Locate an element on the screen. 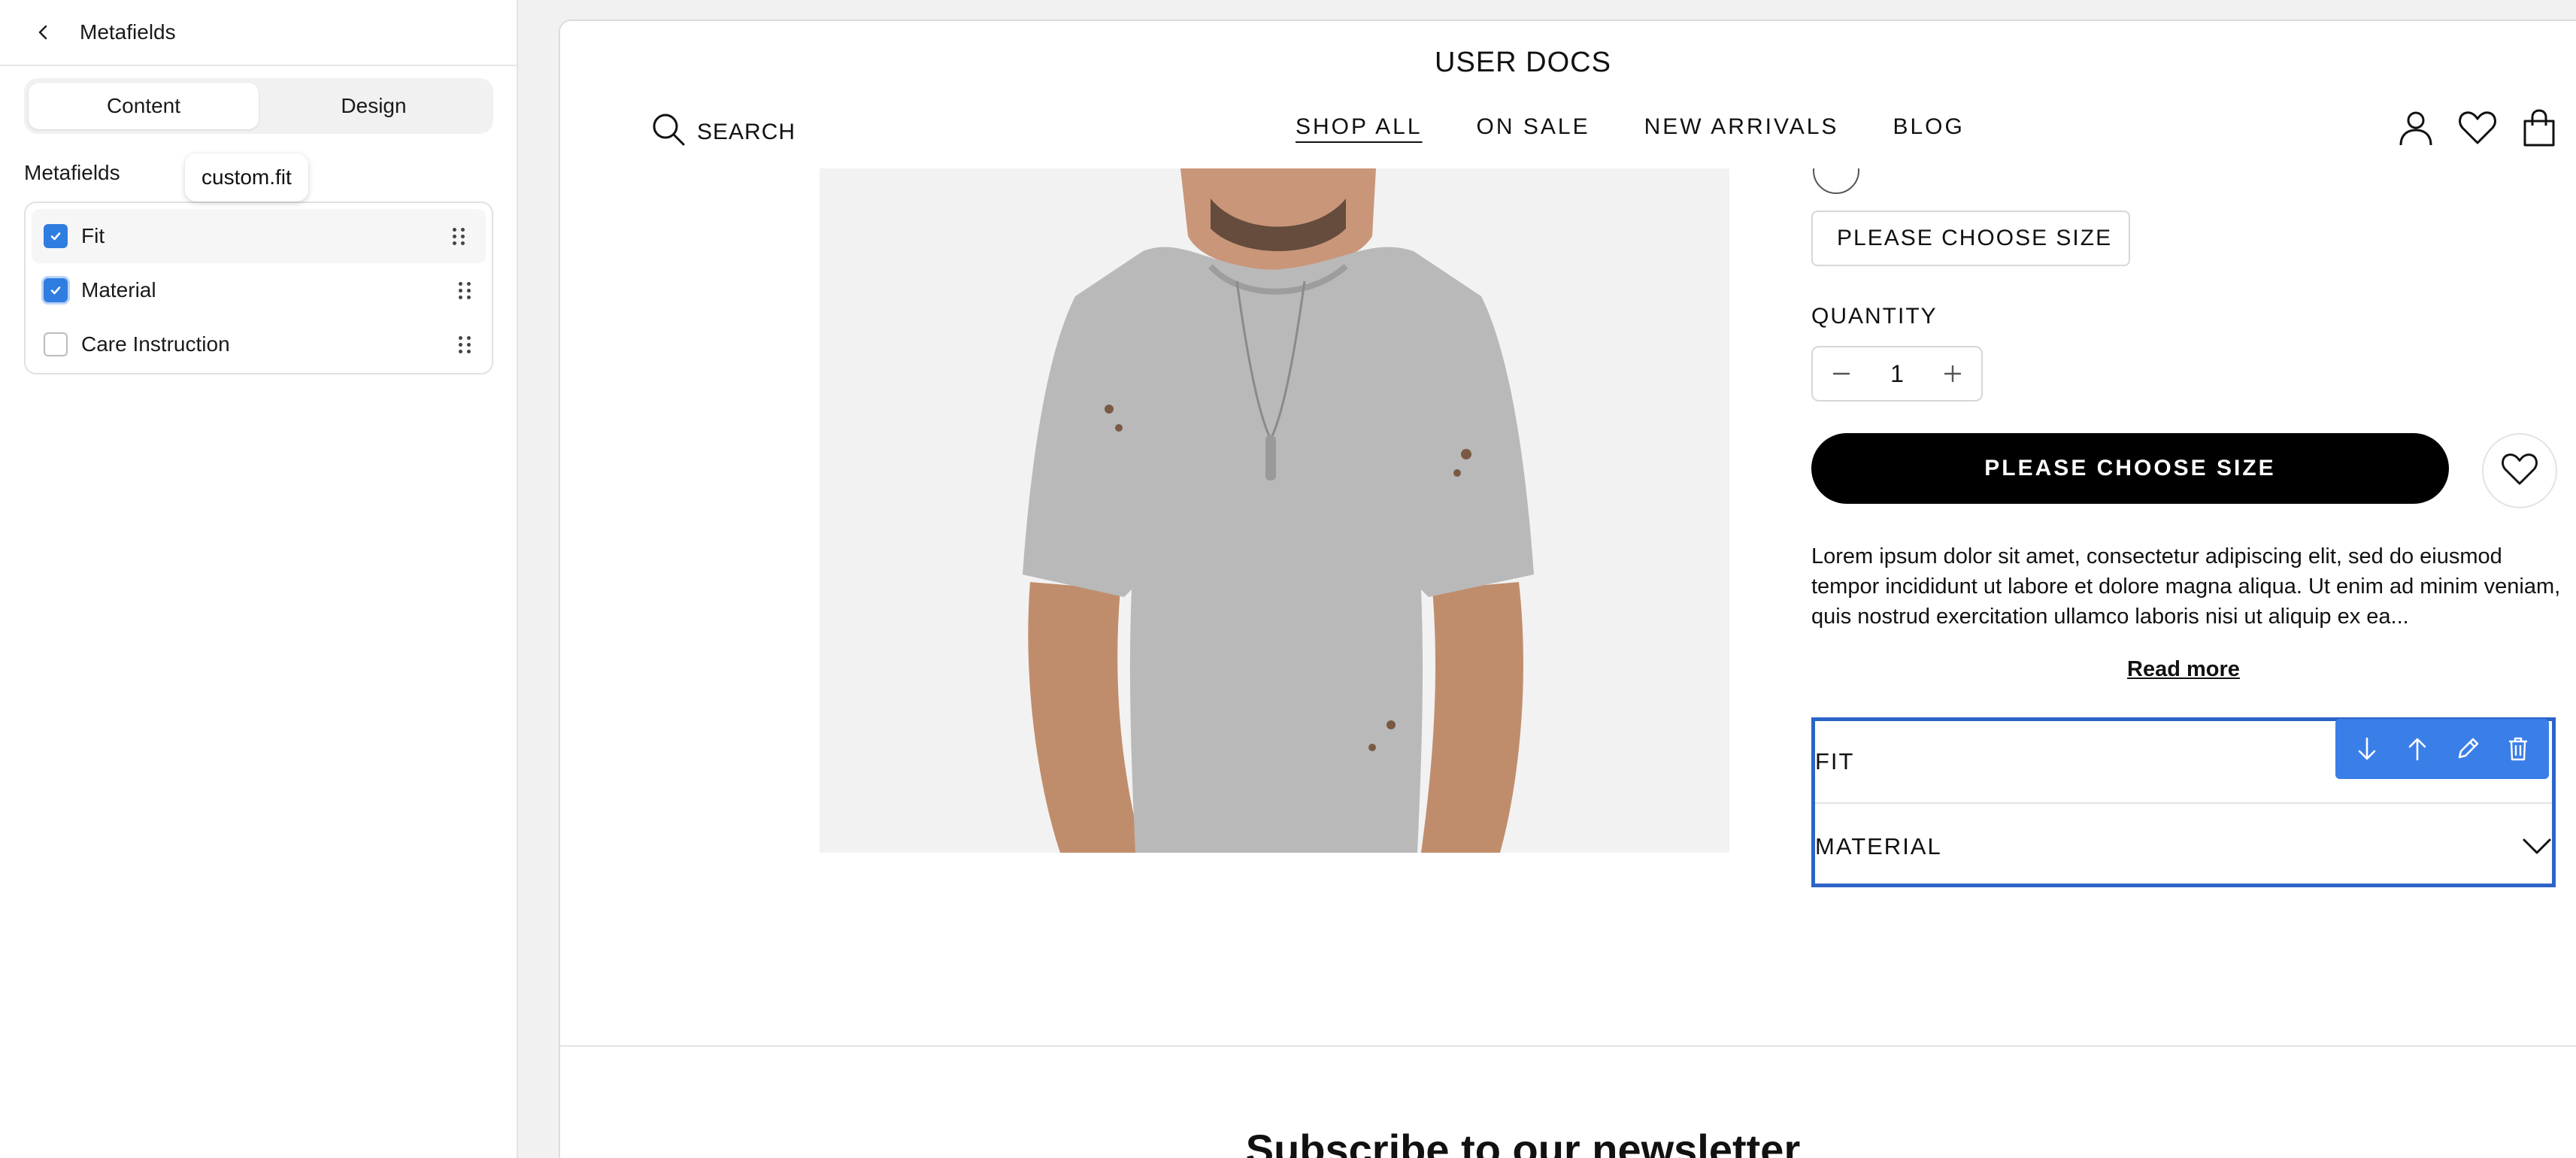  accordion-title: FIT is located at coordinates (1835, 761).